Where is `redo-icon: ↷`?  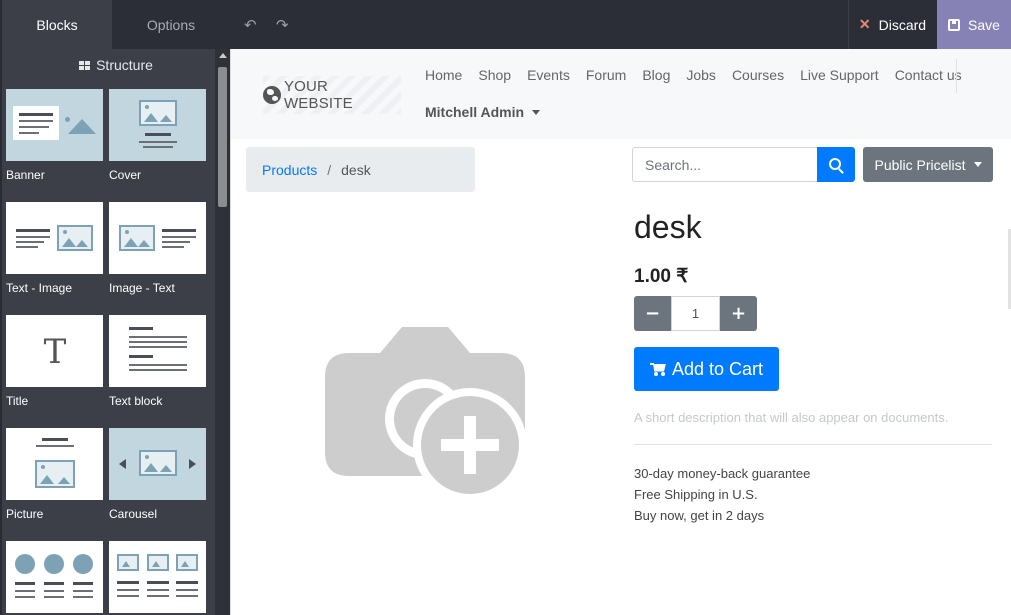
redo-icon: ↷ is located at coordinates (284, 25).